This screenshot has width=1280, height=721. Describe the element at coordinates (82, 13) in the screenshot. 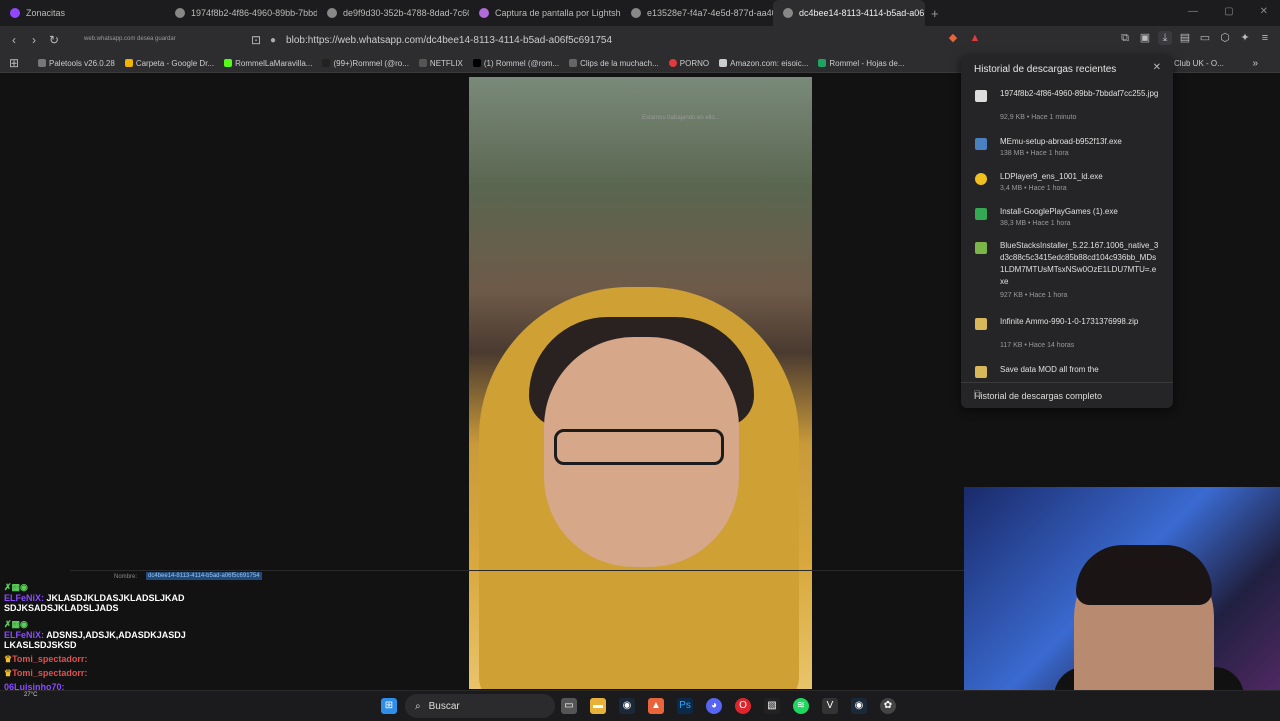

I see `tab-zonacitas: Zonacitas` at that location.